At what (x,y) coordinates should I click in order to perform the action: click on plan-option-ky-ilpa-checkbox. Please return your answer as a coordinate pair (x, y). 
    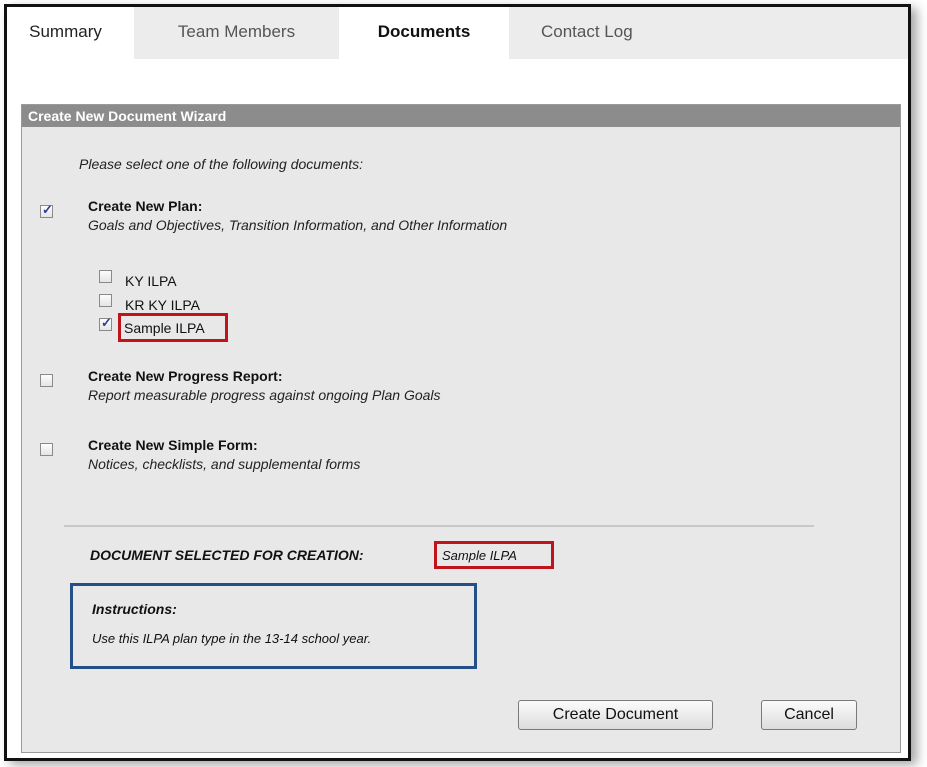
    Looking at the image, I should click on (105, 276).